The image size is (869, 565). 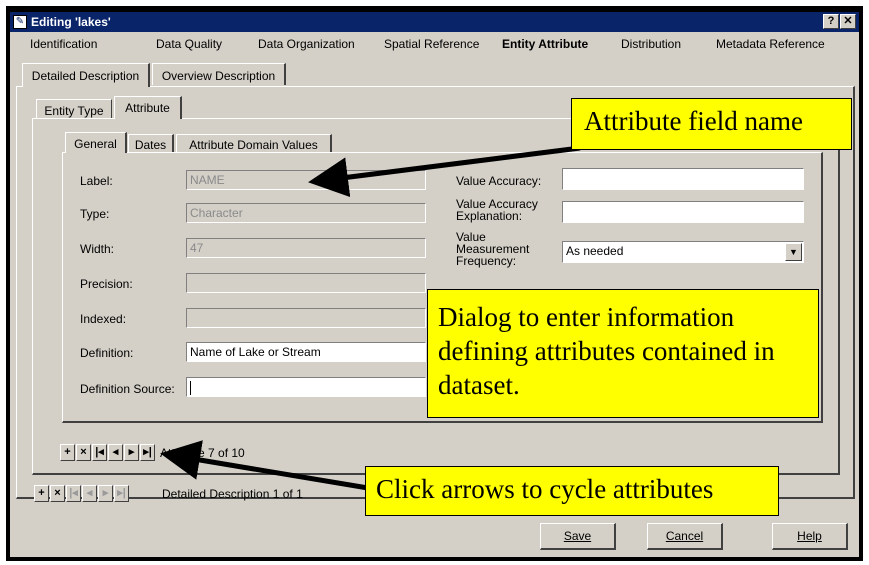 I want to click on arrow-to-label-field, so click(x=444, y=171).